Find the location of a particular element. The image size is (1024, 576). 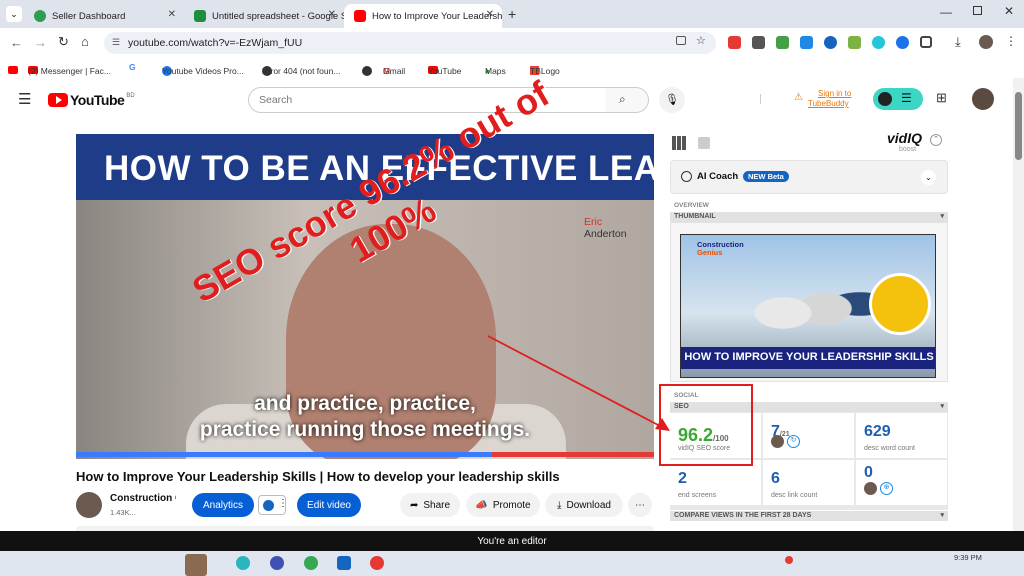

minimize-button: — is located at coordinates (946, 12).